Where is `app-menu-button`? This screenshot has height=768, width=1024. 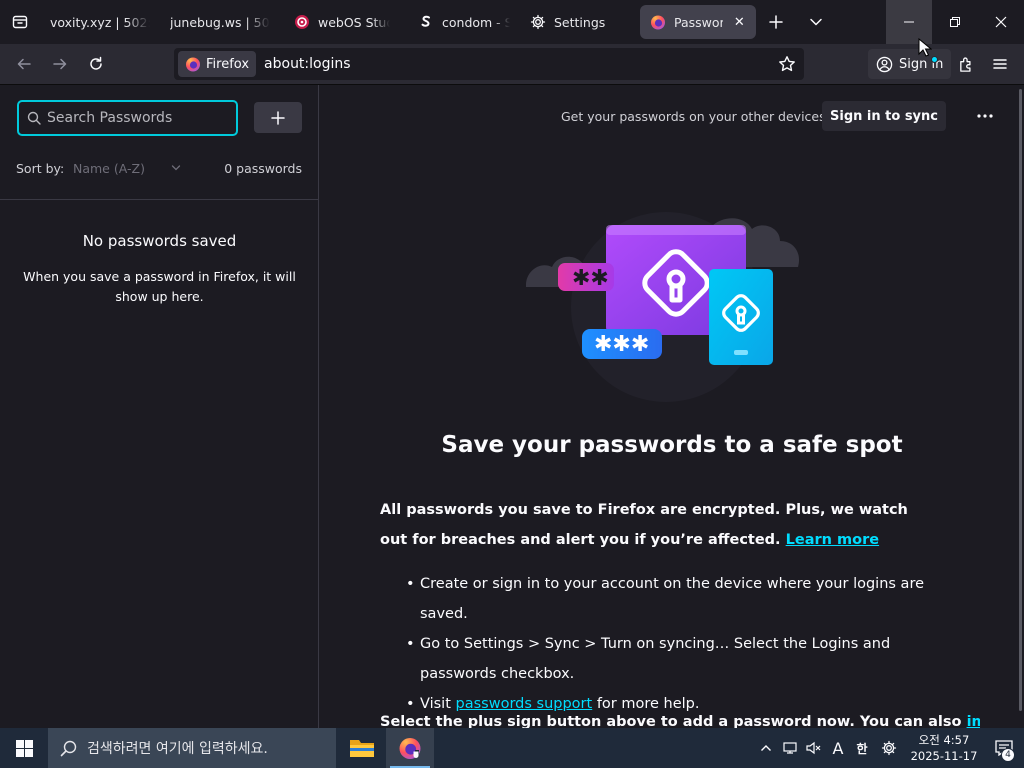
app-menu-button is located at coordinates (1000, 64).